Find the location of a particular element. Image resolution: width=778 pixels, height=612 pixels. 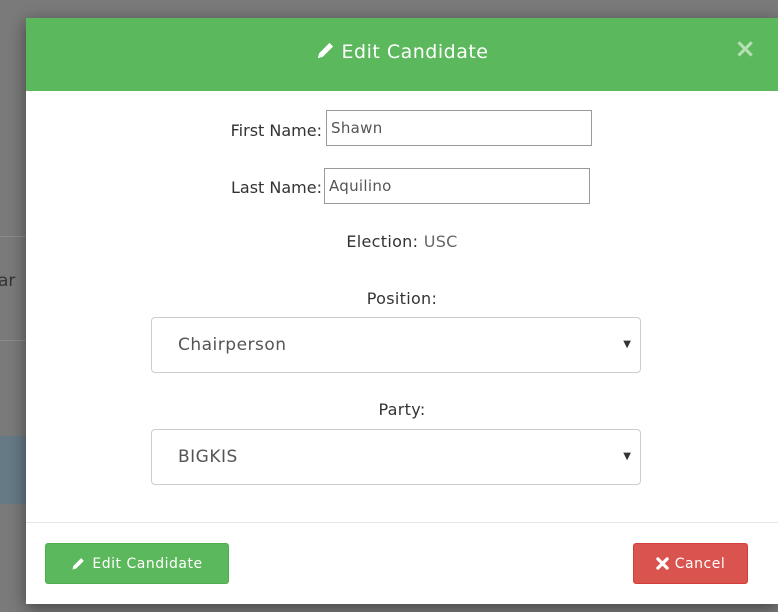

election-value: USC is located at coordinates (440, 241).